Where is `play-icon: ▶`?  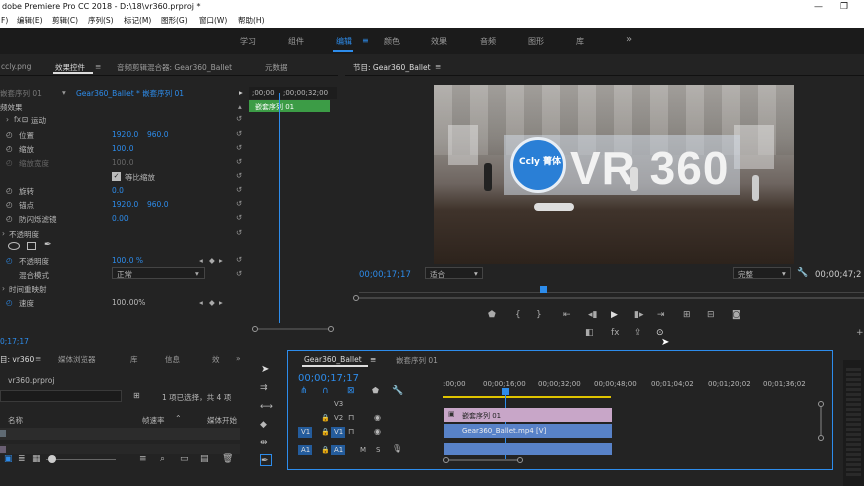
play-icon: ▶ is located at coordinates (614, 315).